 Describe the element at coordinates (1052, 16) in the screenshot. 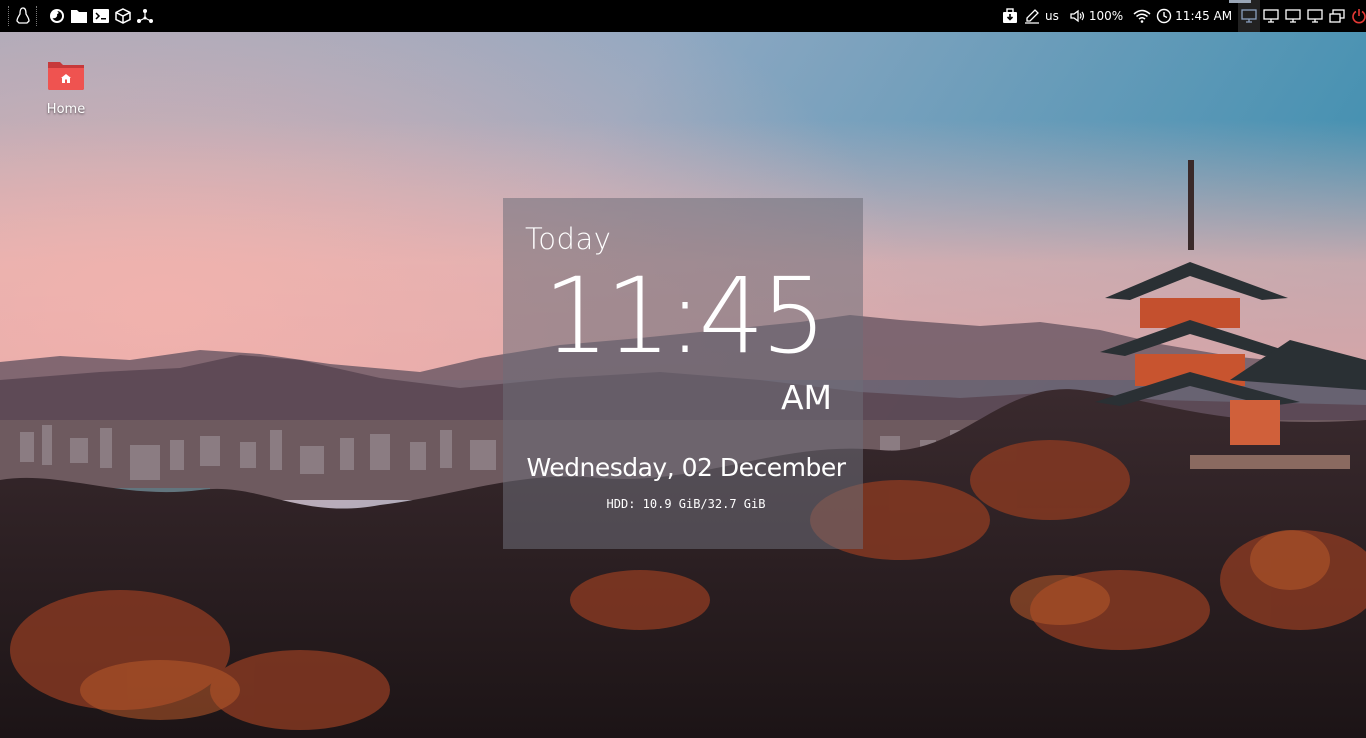

I see `keyboard-layout-indicator: us` at that location.